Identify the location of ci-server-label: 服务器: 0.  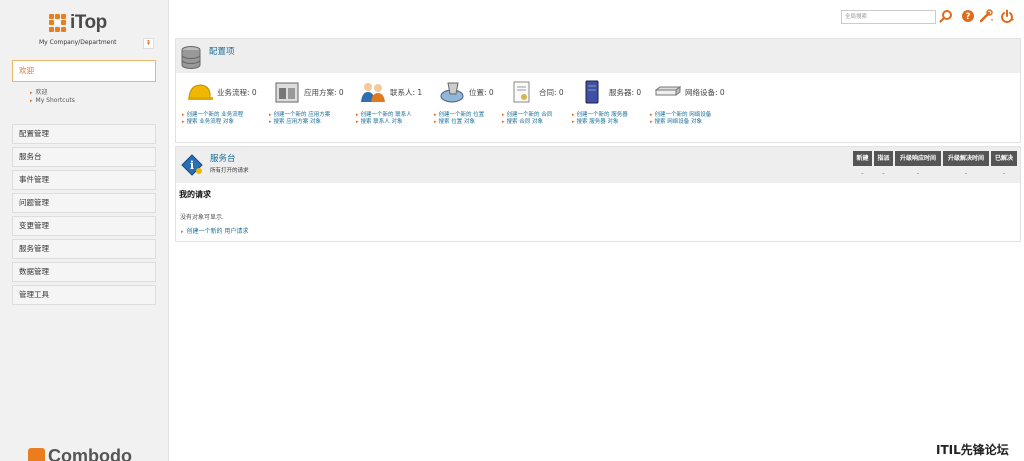
(625, 92).